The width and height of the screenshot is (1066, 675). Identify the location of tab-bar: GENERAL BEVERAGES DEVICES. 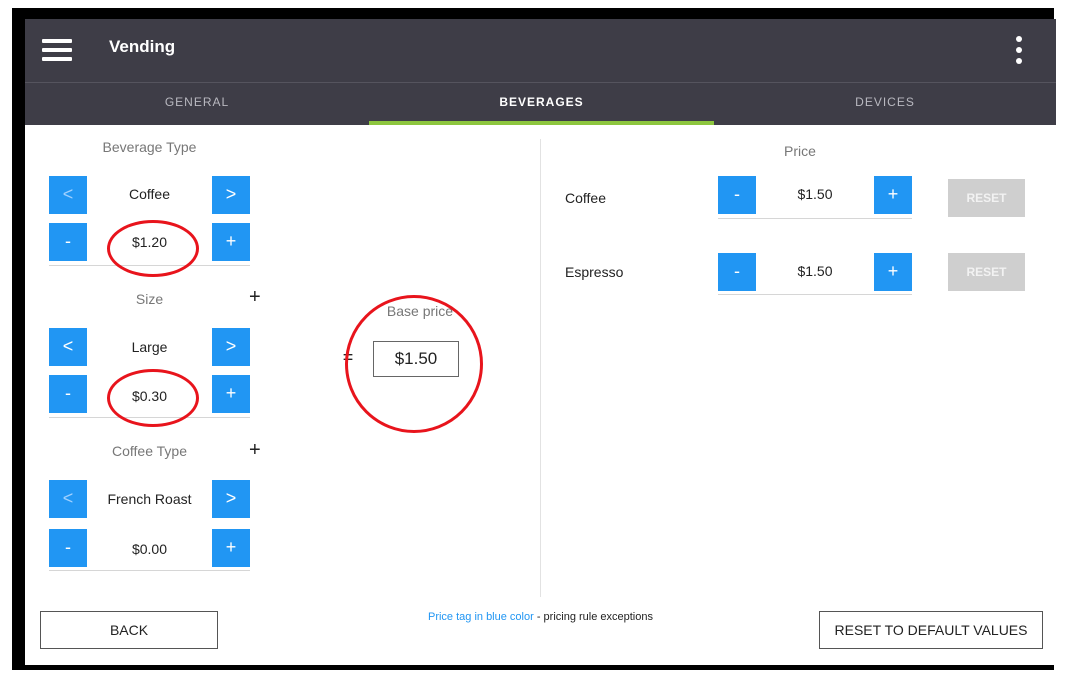
(540, 103).